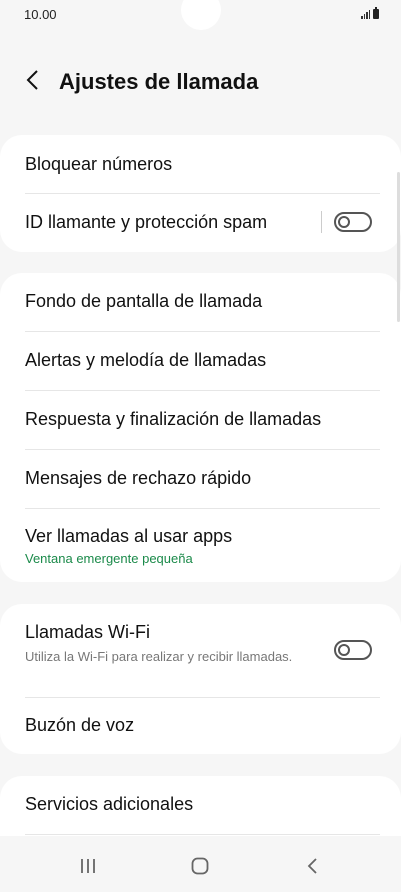  What do you see at coordinates (353, 650) in the screenshot?
I see `wifi-calling-toggle` at bounding box center [353, 650].